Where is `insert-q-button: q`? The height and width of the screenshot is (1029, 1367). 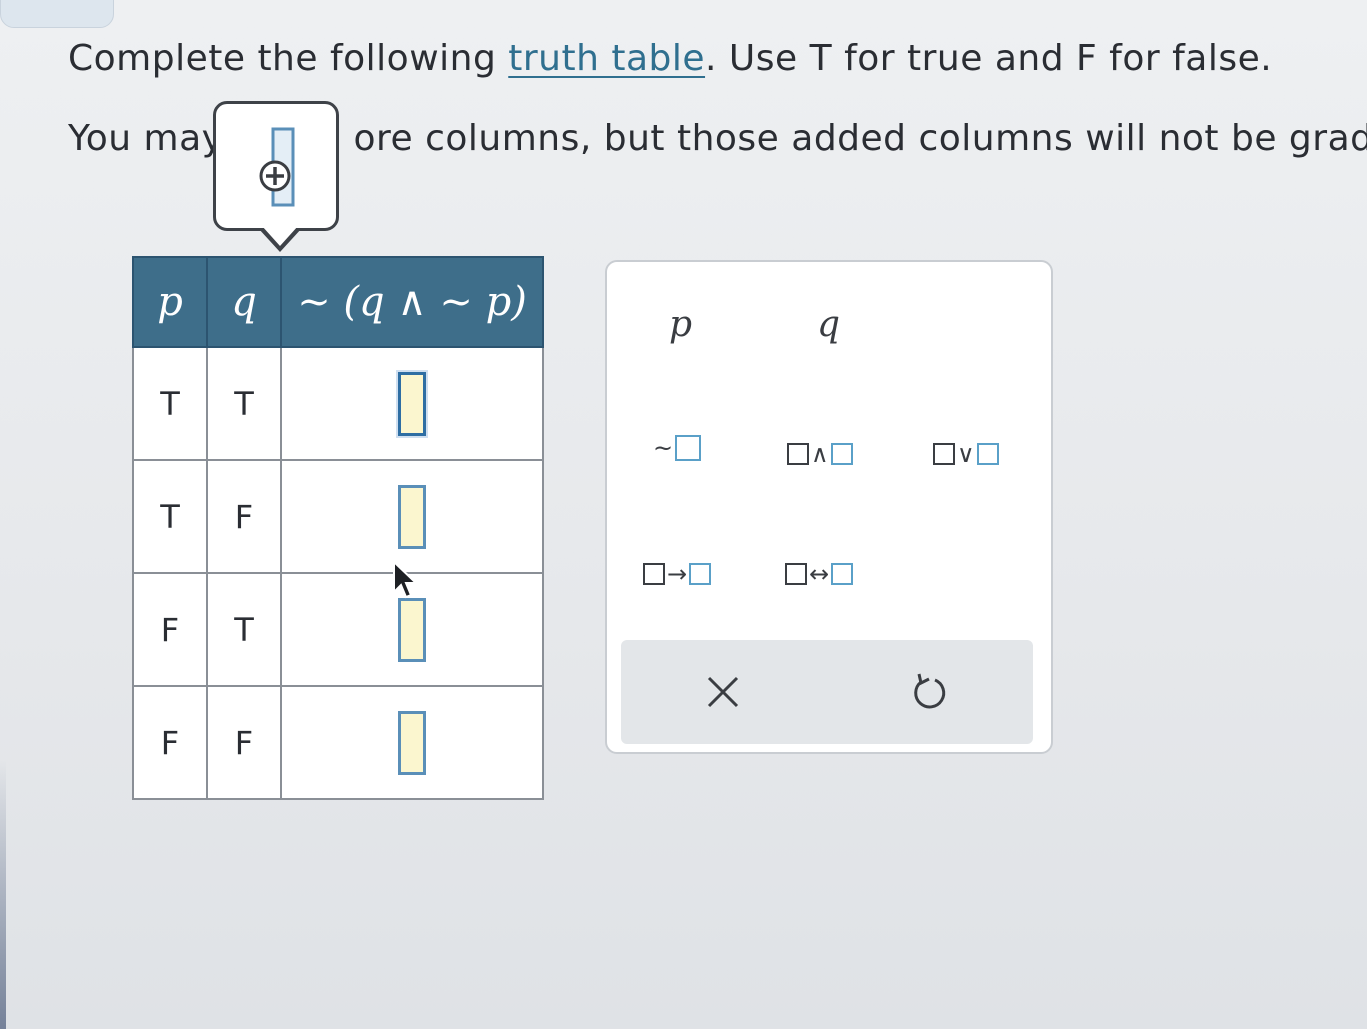
insert-q-button: q is located at coordinates (828, 324).